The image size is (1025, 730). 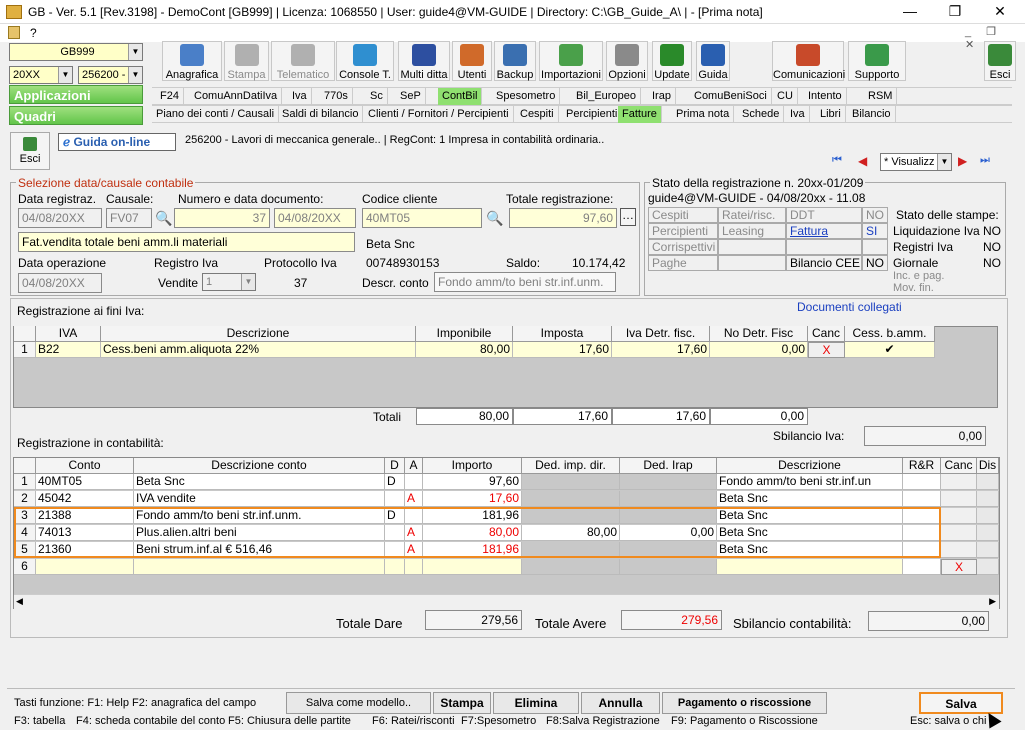 I want to click on tab-f24: F24, so click(x=170, y=96).